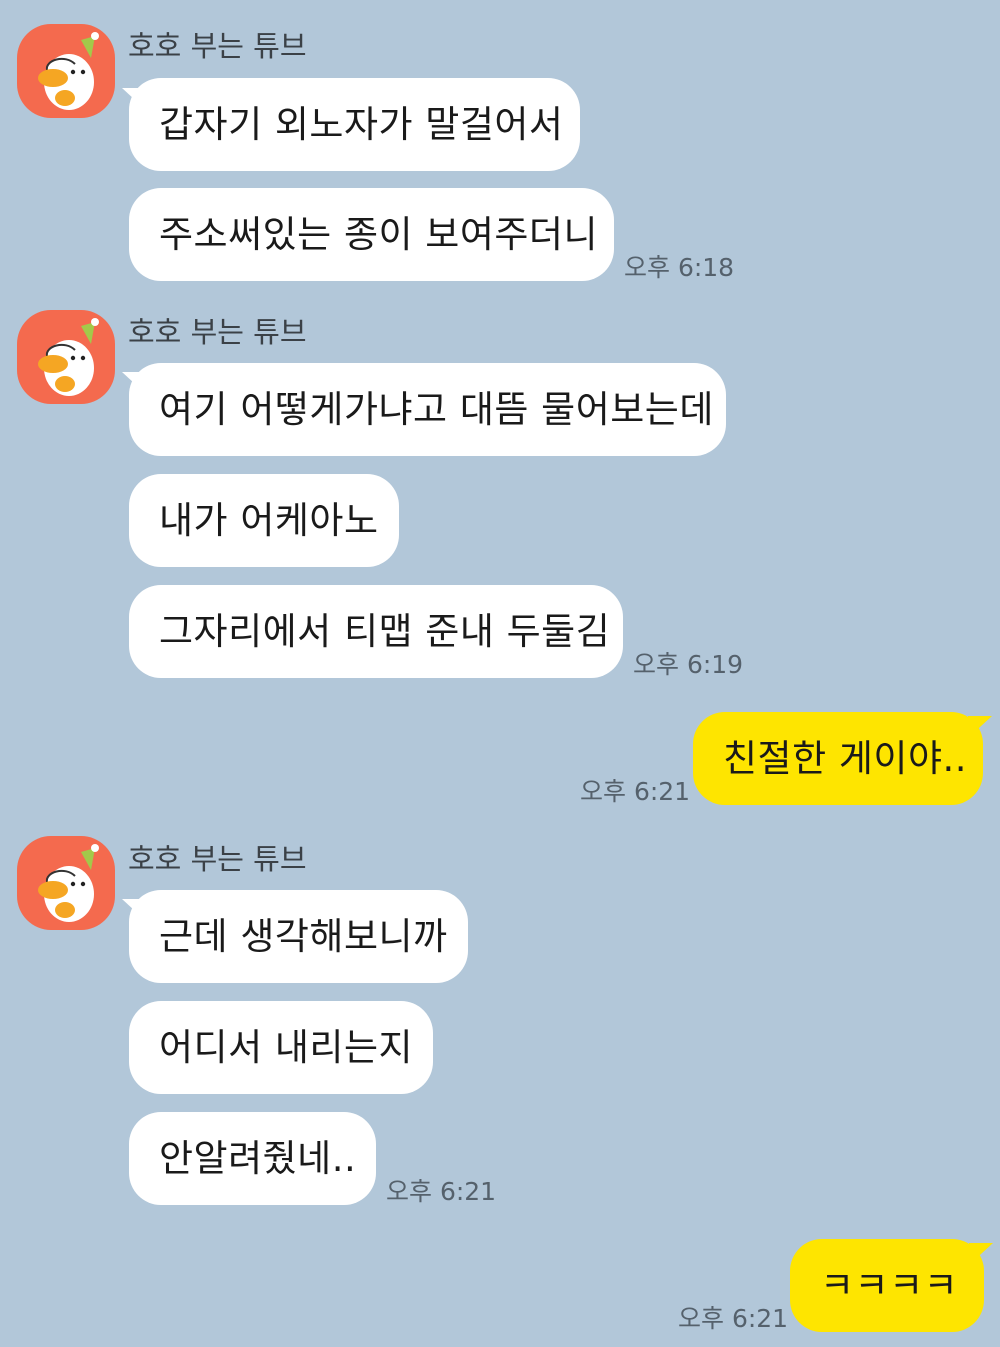  What do you see at coordinates (252, 1158) in the screenshot?
I see `message-bubble: 안알려줬네..` at bounding box center [252, 1158].